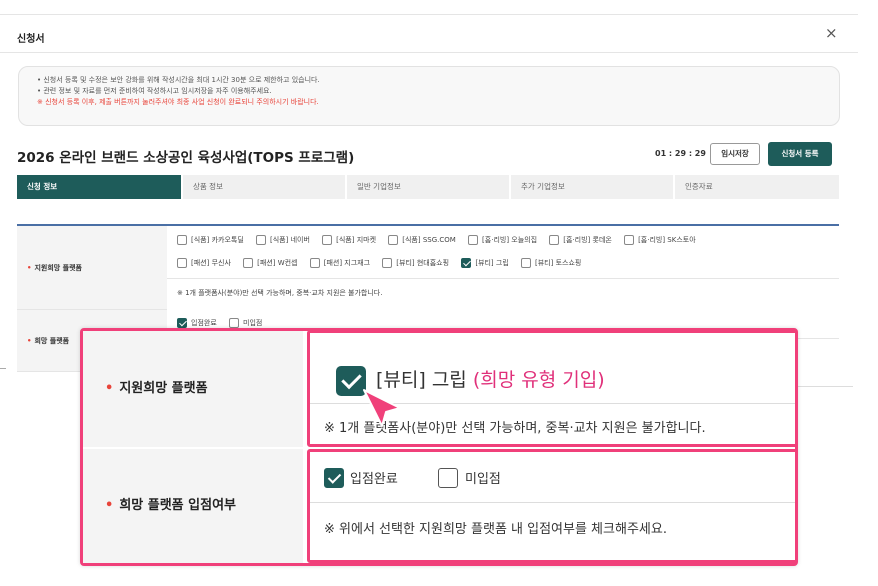 This screenshot has height=586, width=878. What do you see at coordinates (592, 187) in the screenshot?
I see `tab-extra-company-info: 추가 기업정보` at bounding box center [592, 187].